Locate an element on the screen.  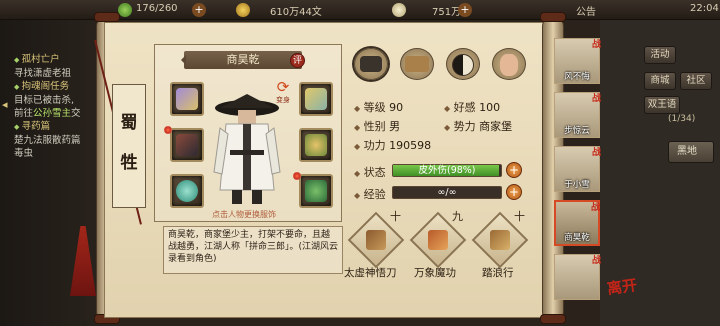
equip-slot-bracelet is located at coordinates (187, 191).